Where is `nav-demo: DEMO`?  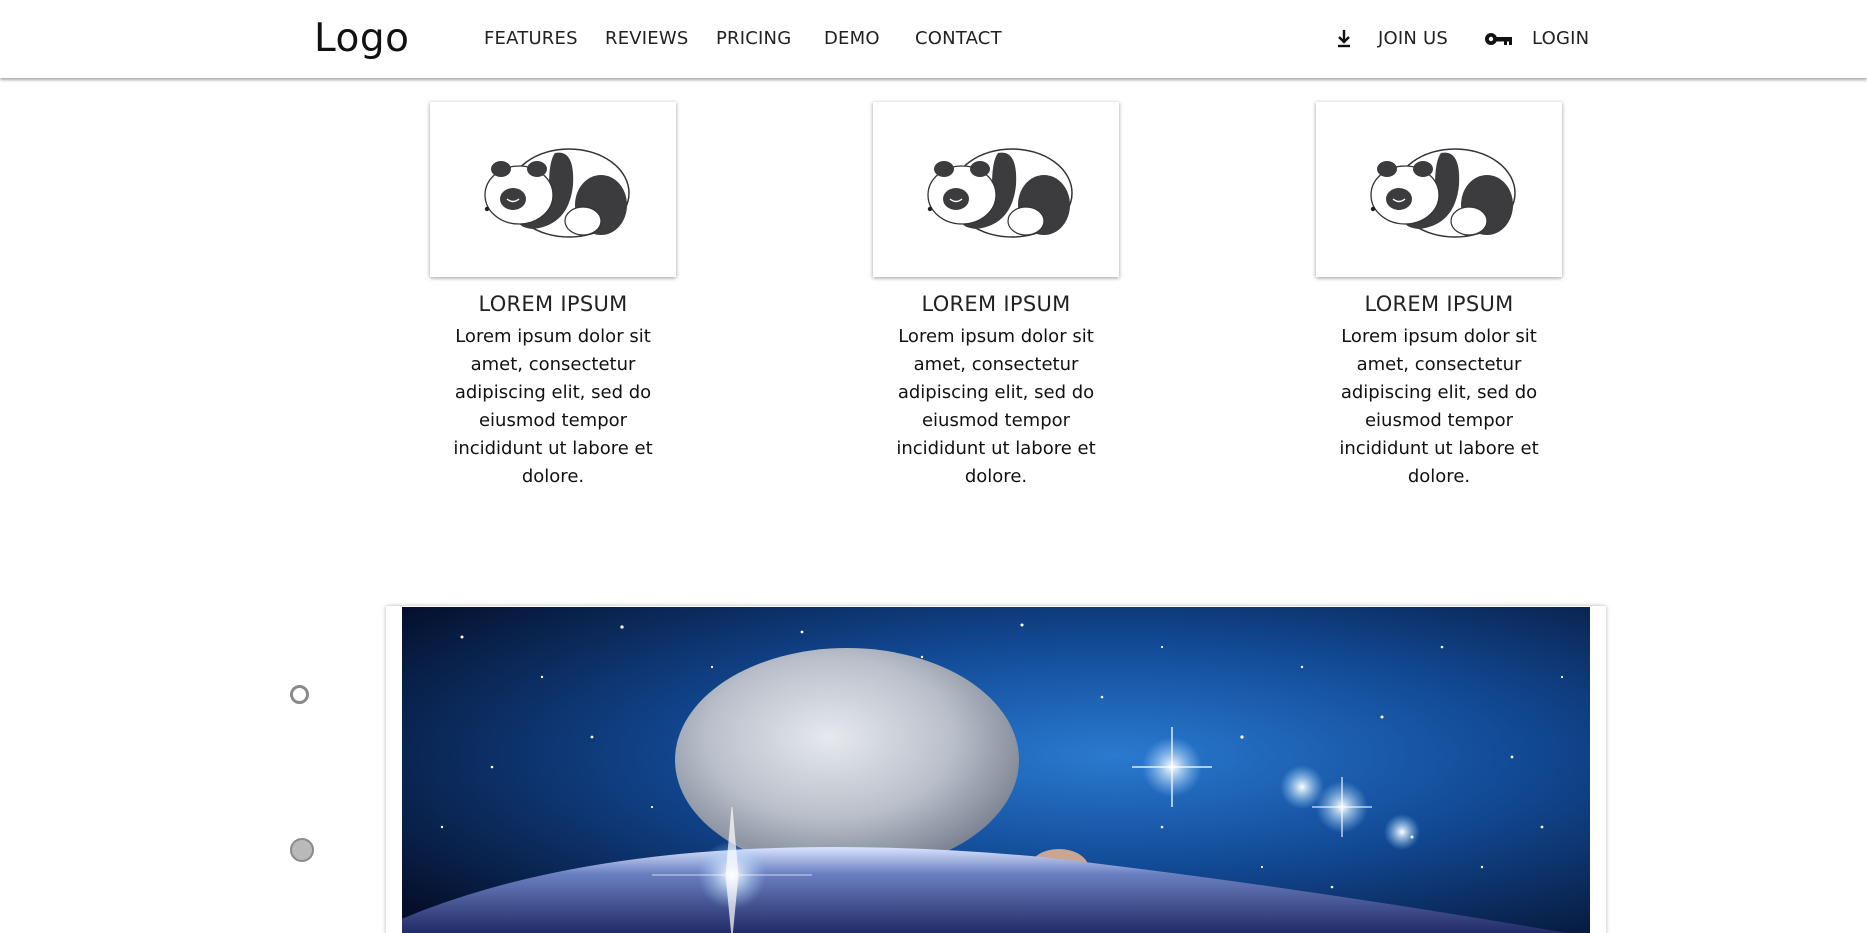
nav-demo: DEMO is located at coordinates (852, 38).